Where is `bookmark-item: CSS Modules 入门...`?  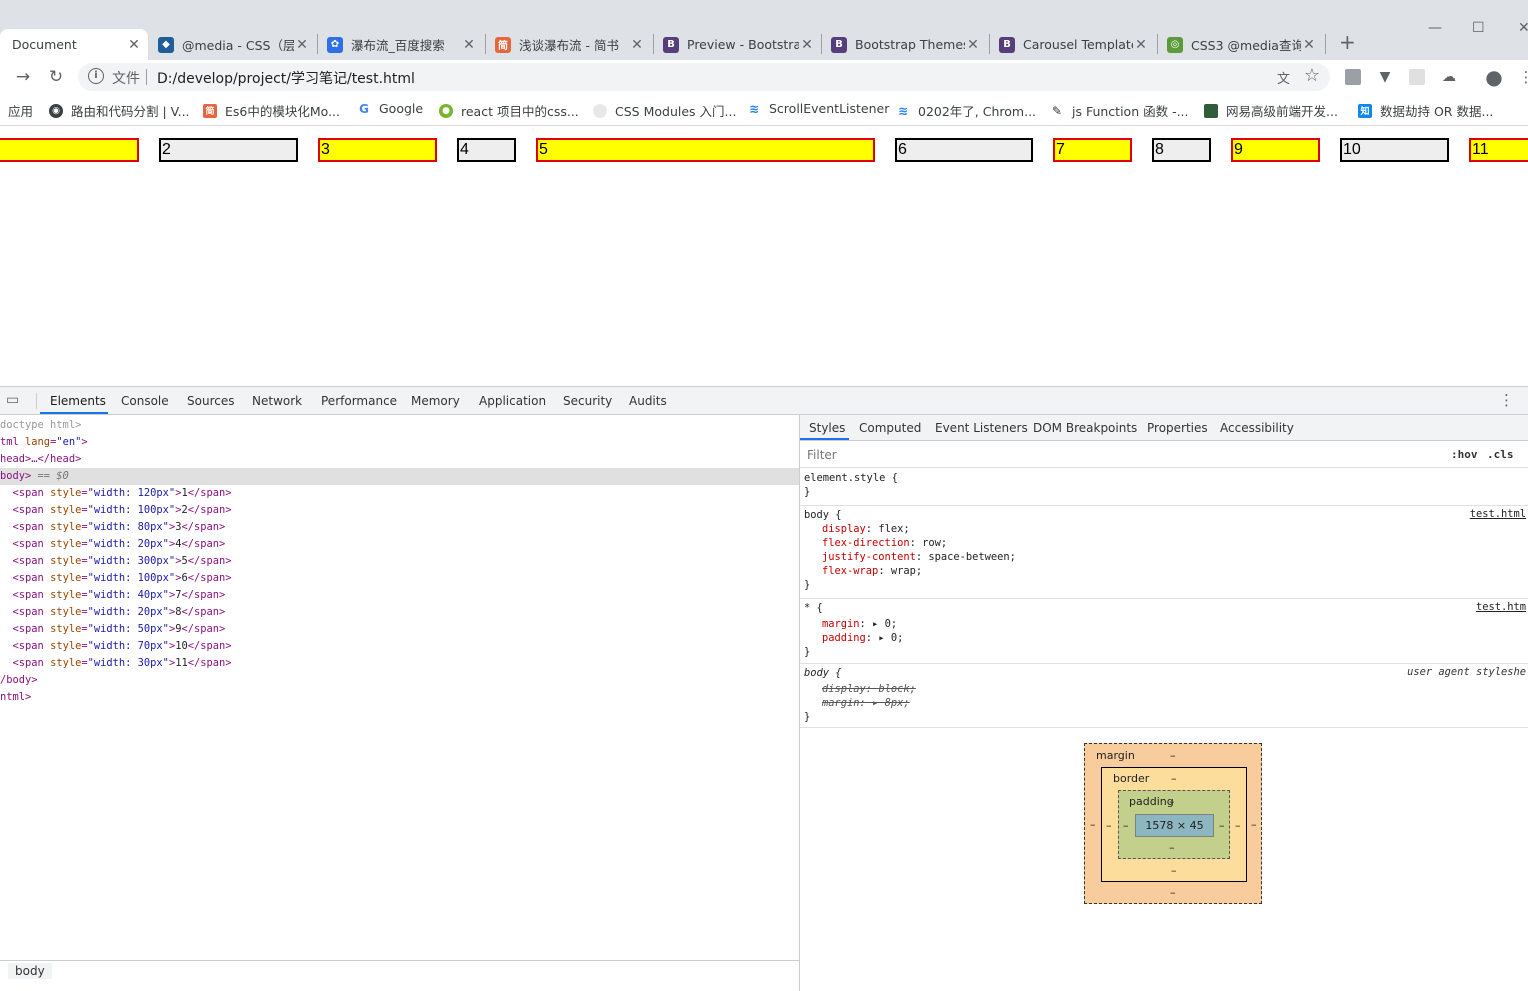
bookmark-item: CSS Modules 入门... is located at coordinates (664, 110).